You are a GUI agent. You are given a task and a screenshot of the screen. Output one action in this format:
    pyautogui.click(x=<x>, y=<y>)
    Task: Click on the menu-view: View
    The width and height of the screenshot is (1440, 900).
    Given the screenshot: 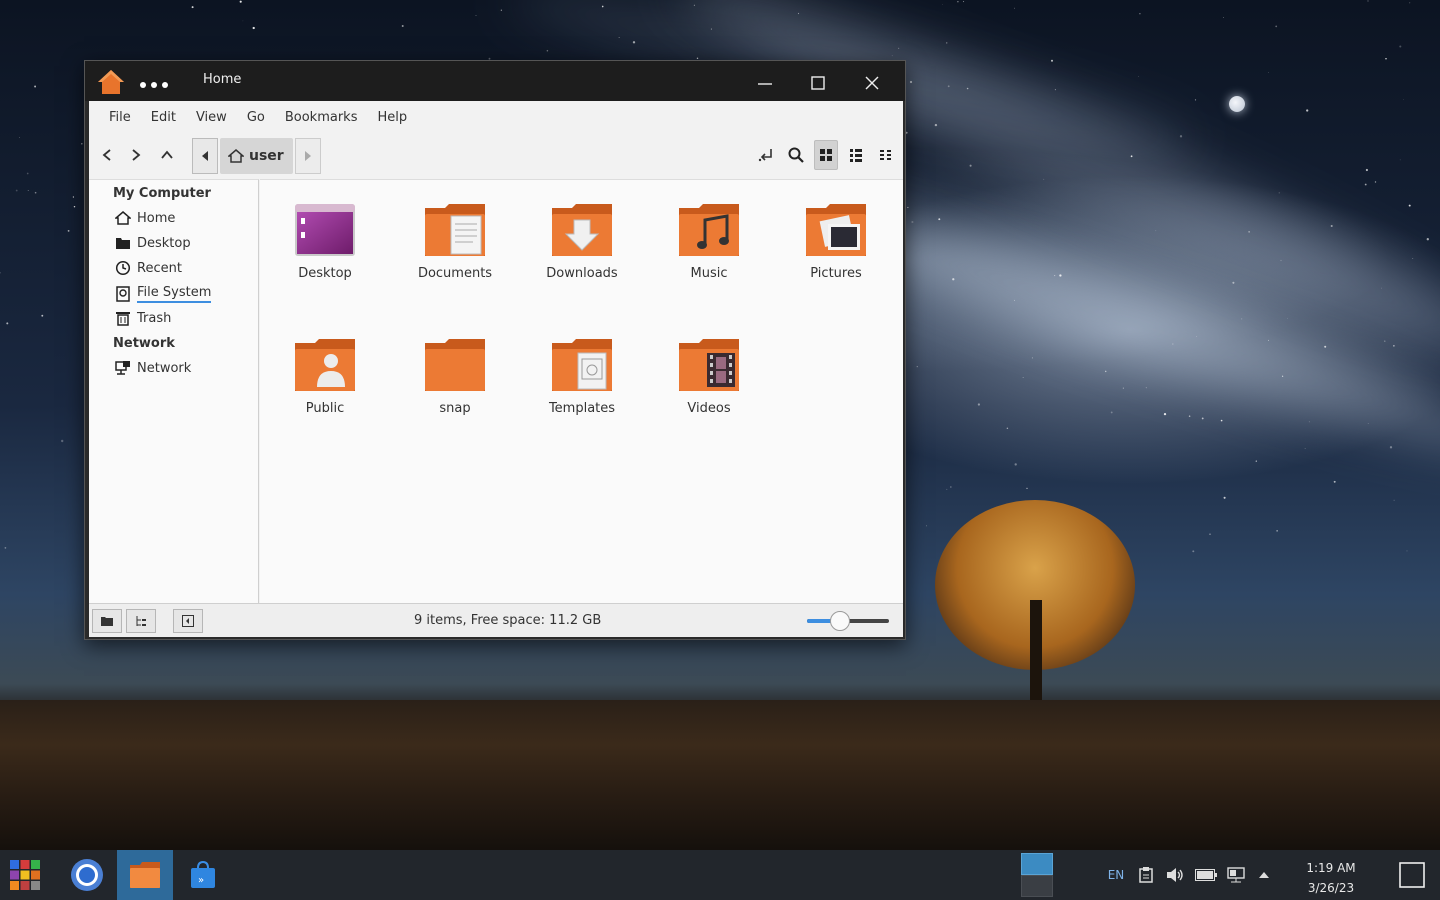 What is the action you would take?
    pyautogui.click(x=211, y=117)
    